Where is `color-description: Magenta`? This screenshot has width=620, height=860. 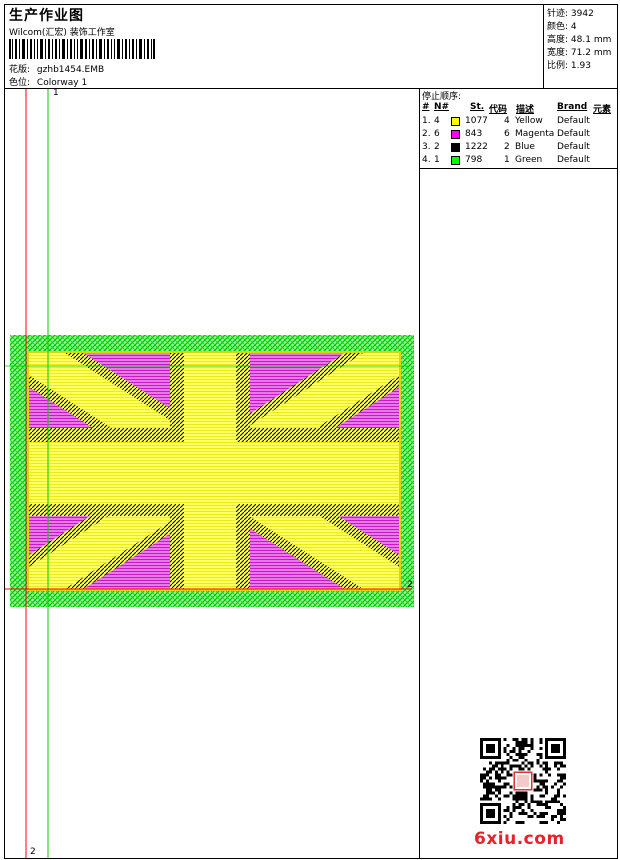 color-description: Magenta is located at coordinates (535, 134).